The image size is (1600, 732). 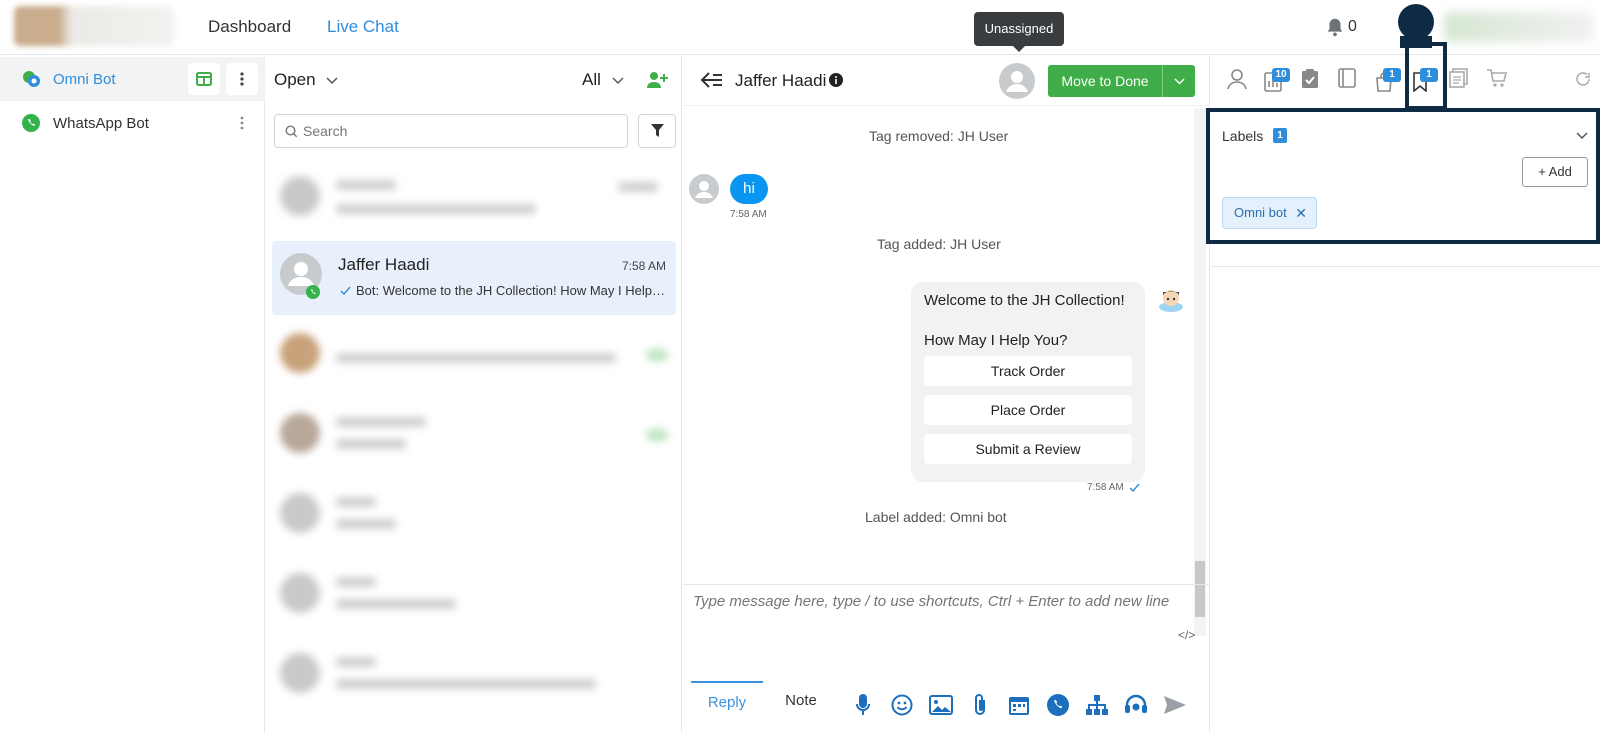 What do you see at coordinates (1392, 75) in the screenshot?
I see `tab-badge: 1` at bounding box center [1392, 75].